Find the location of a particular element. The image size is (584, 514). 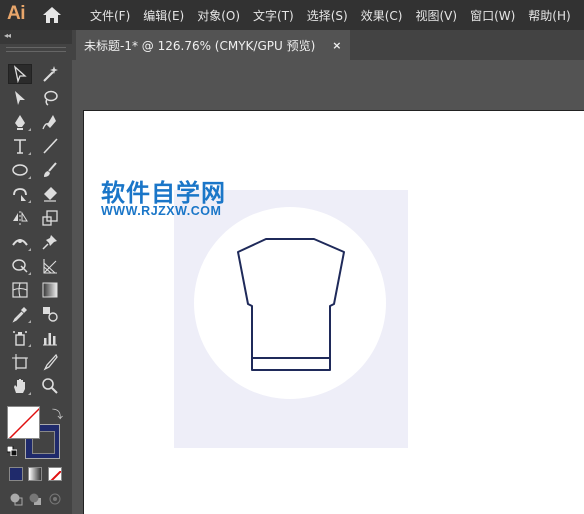

slice-knife-icon is located at coordinates (50, 362).